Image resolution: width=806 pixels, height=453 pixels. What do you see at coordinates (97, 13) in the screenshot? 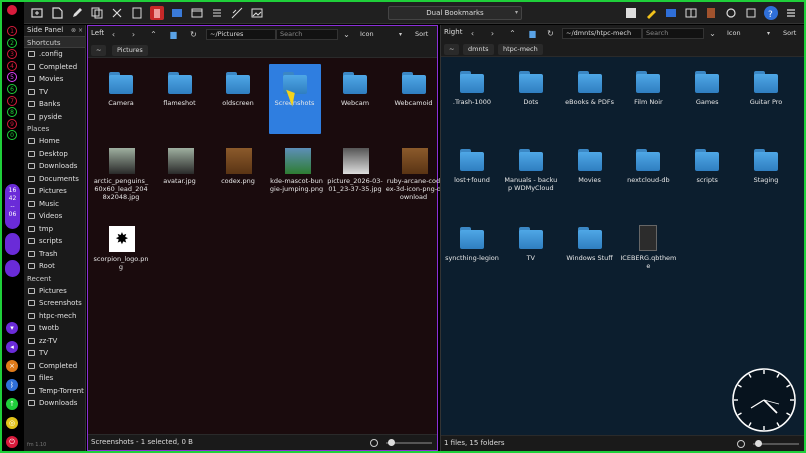
I see `copy-icon` at bounding box center [97, 13].